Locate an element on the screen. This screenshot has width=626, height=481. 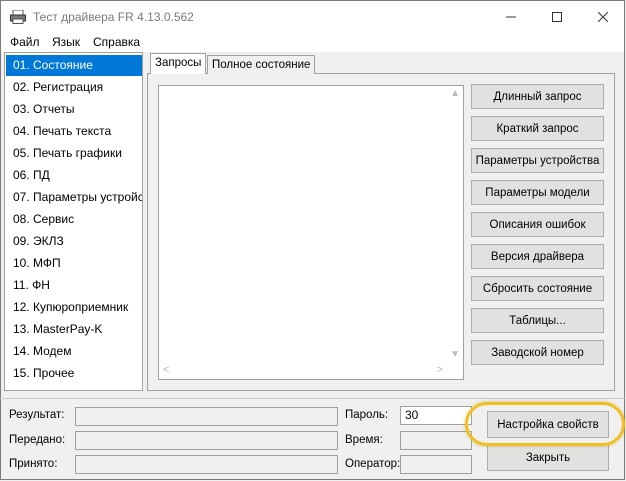
horizontal-scrollbar: < > is located at coordinates (311, 370).